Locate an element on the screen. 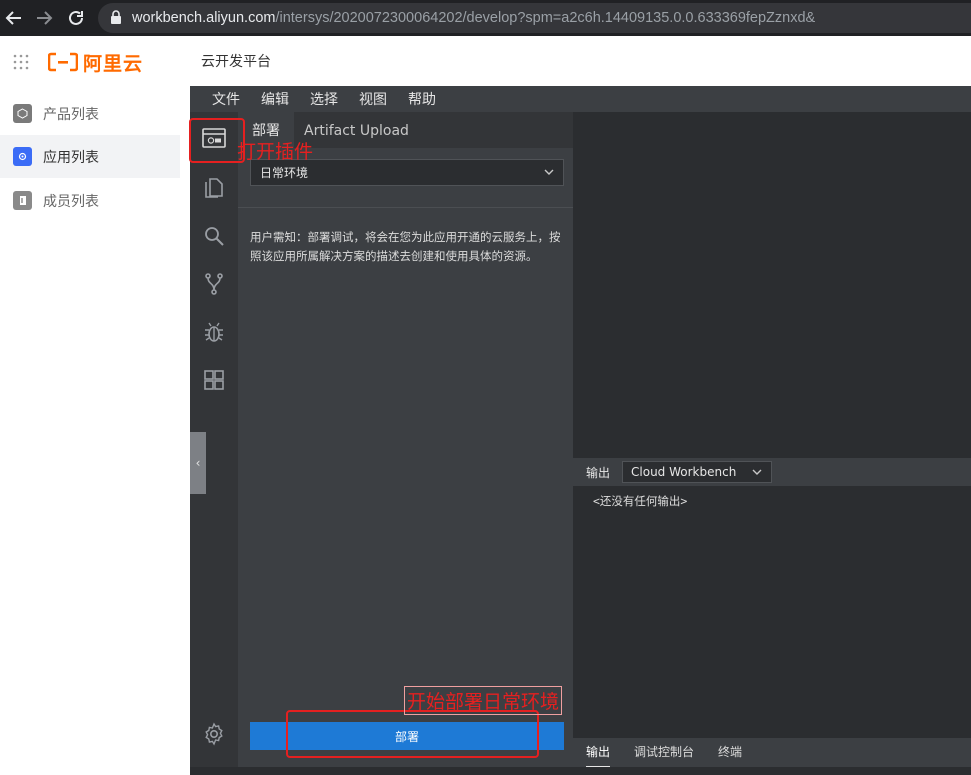 Image resolution: width=971 pixels, height=775 pixels. sidebar-item-products: 产品列表 is located at coordinates (90, 113).